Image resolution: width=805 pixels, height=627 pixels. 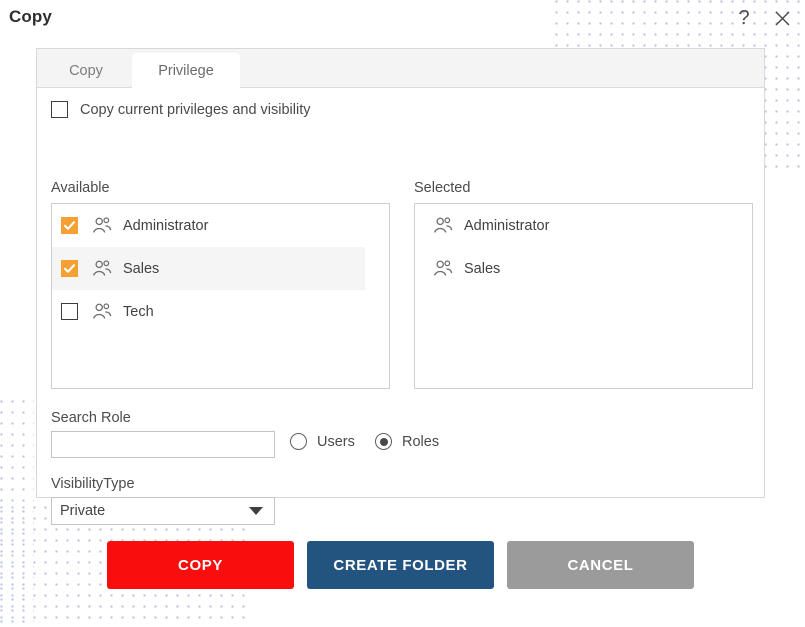 What do you see at coordinates (200, 565) in the screenshot?
I see `copy-button: COPY` at bounding box center [200, 565].